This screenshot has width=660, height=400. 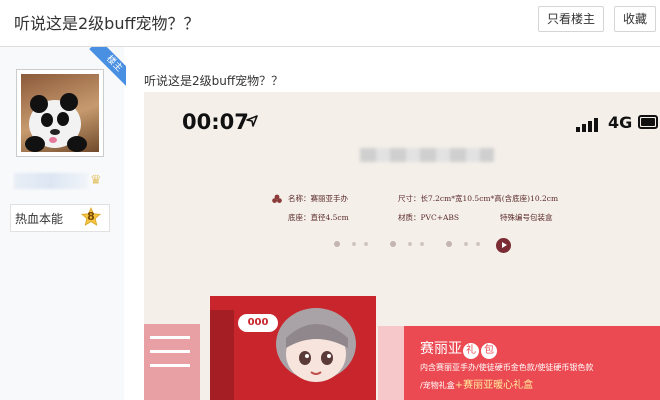 What do you see at coordinates (172, 362) in the screenshot?
I see `decorative-pattern` at bounding box center [172, 362].